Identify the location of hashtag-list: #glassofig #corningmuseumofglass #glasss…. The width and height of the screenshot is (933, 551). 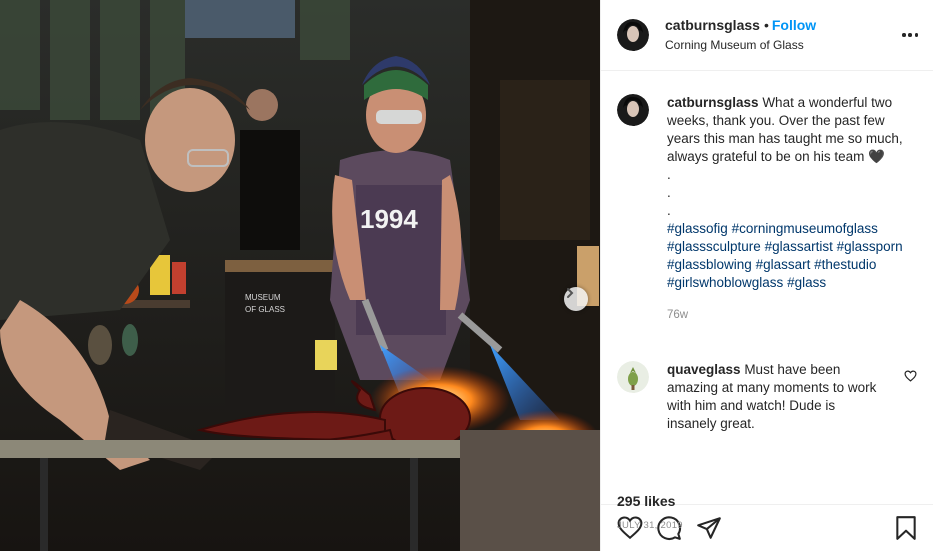
(789, 256).